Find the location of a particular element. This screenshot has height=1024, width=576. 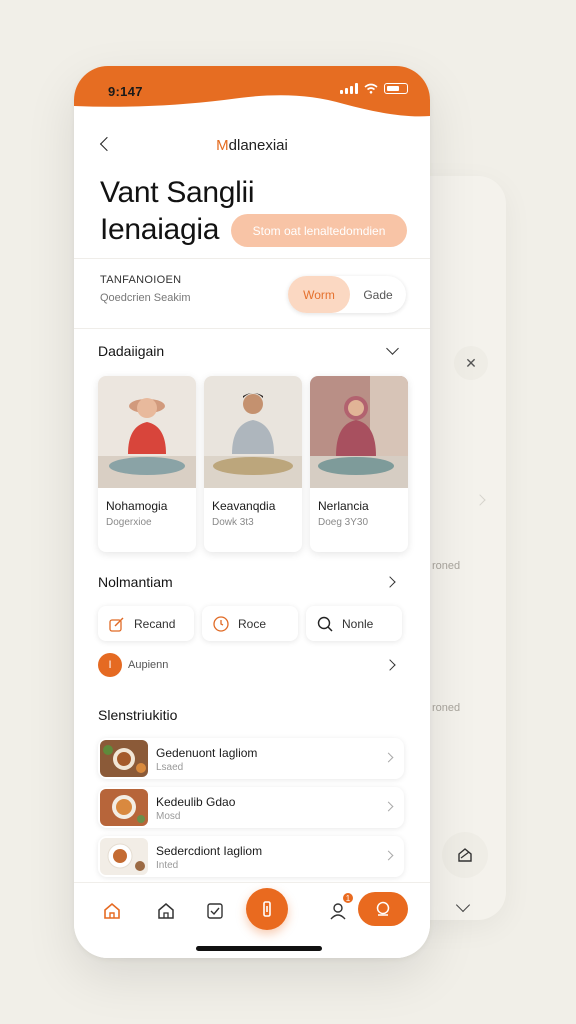

card-name: Keavanqdia is located at coordinates (244, 506).